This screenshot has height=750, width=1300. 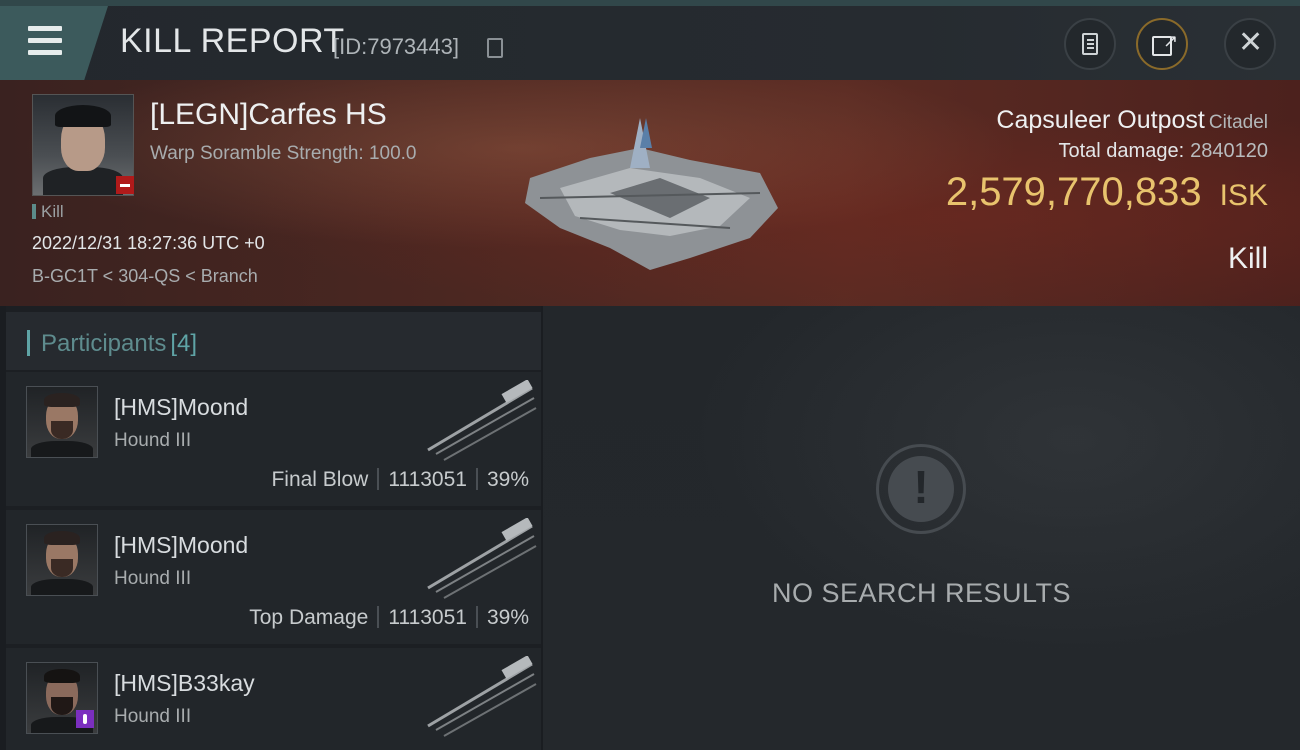 What do you see at coordinates (1163, 151) in the screenshot?
I see `total-damage: Total damage: 2840120` at bounding box center [1163, 151].